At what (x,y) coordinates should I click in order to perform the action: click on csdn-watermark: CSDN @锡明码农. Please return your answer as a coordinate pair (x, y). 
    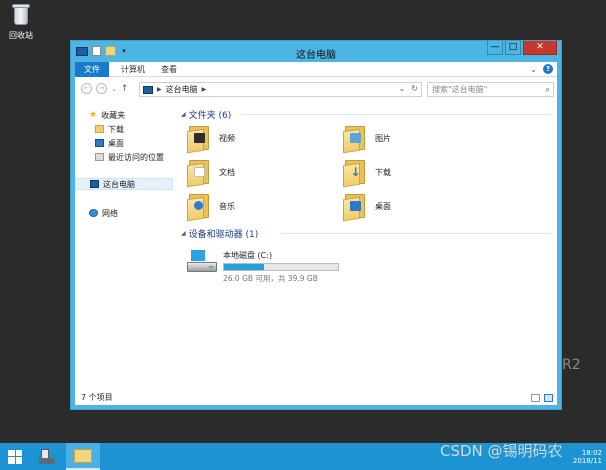
    Looking at the image, I should click on (501, 451).